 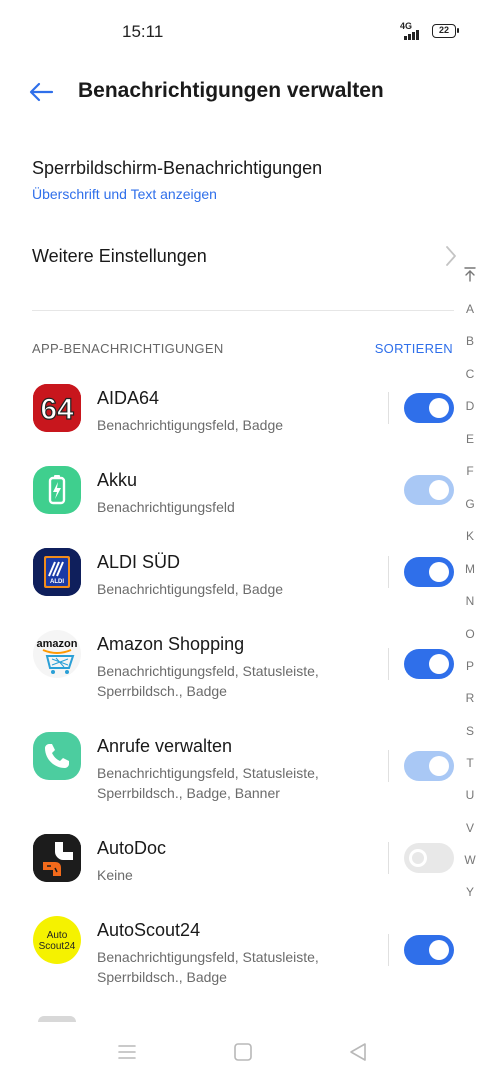 I want to click on app-detail: Benachrichtigungsfeld, so click(x=166, y=507).